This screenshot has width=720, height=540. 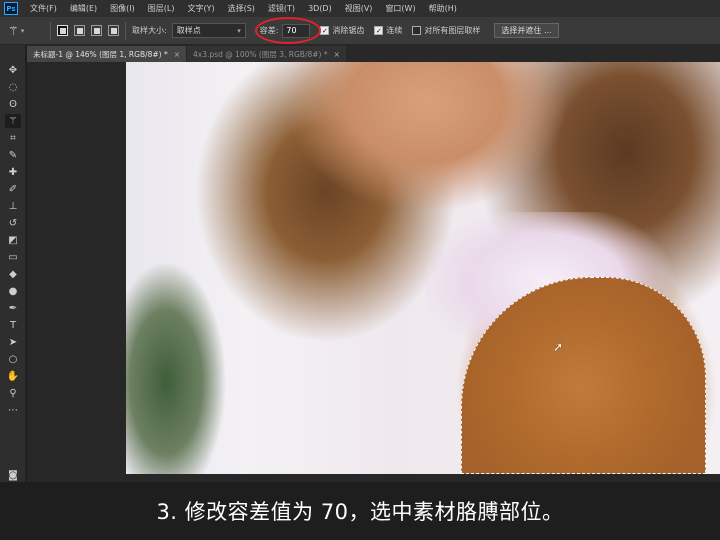 What do you see at coordinates (161, 8) in the screenshot?
I see `menu-layer: 图层(L)` at bounding box center [161, 8].